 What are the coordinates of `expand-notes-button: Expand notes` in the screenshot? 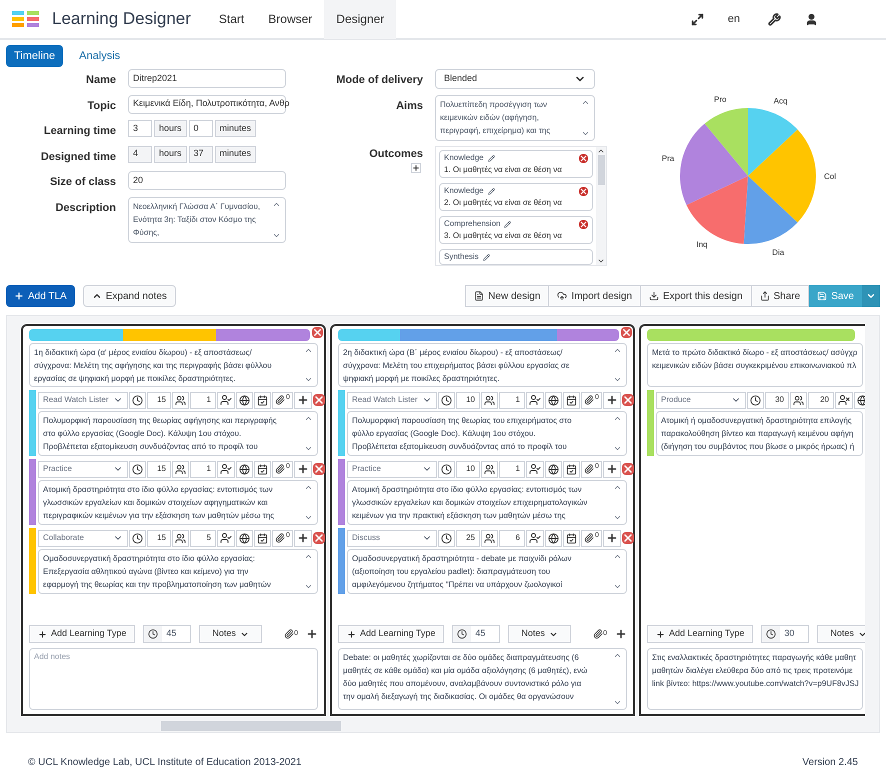 It's located at (129, 296).